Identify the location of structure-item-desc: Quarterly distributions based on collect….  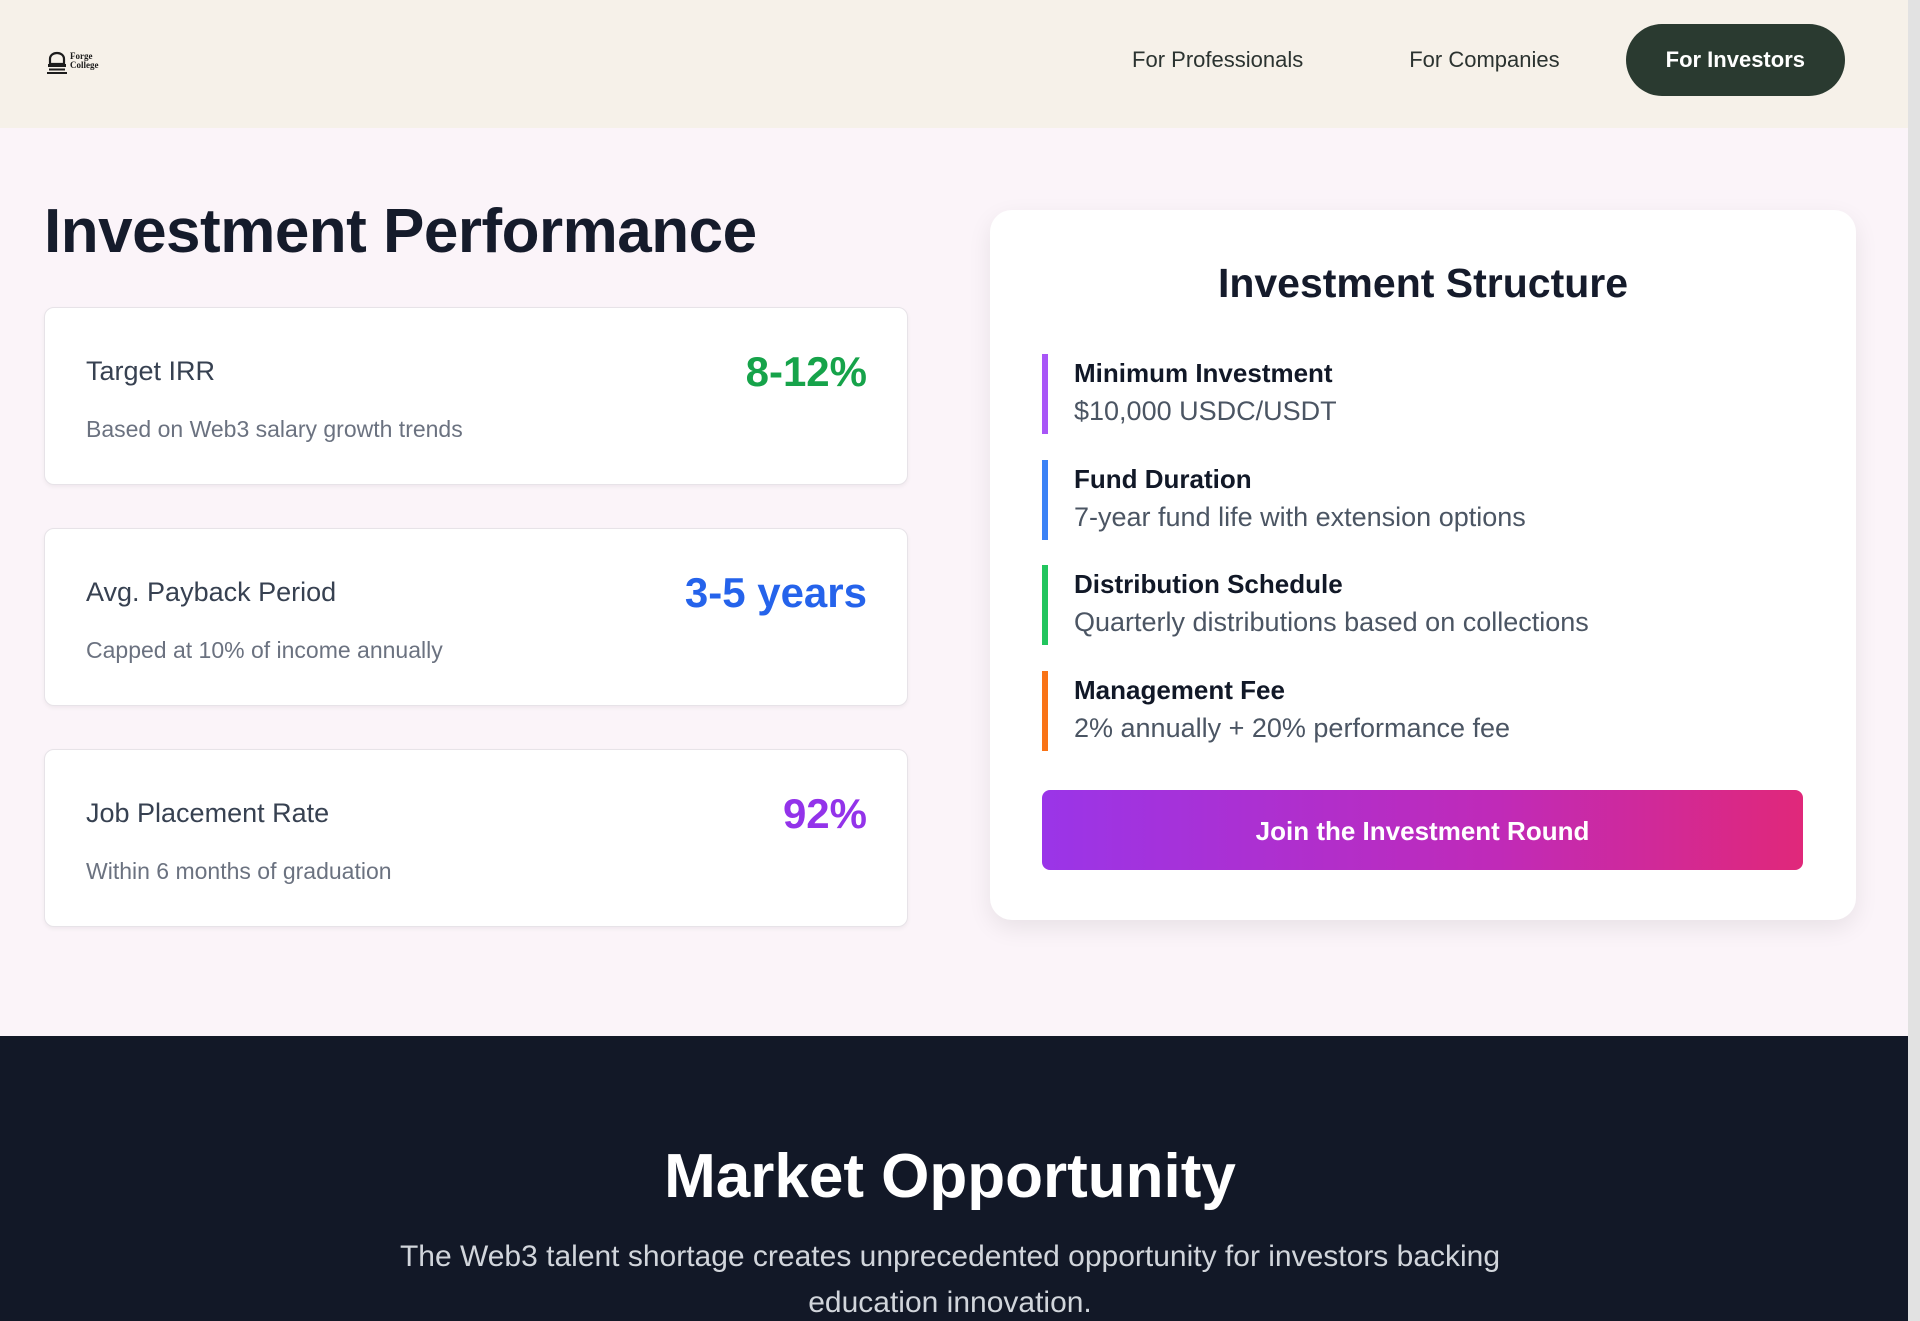
(1331, 622).